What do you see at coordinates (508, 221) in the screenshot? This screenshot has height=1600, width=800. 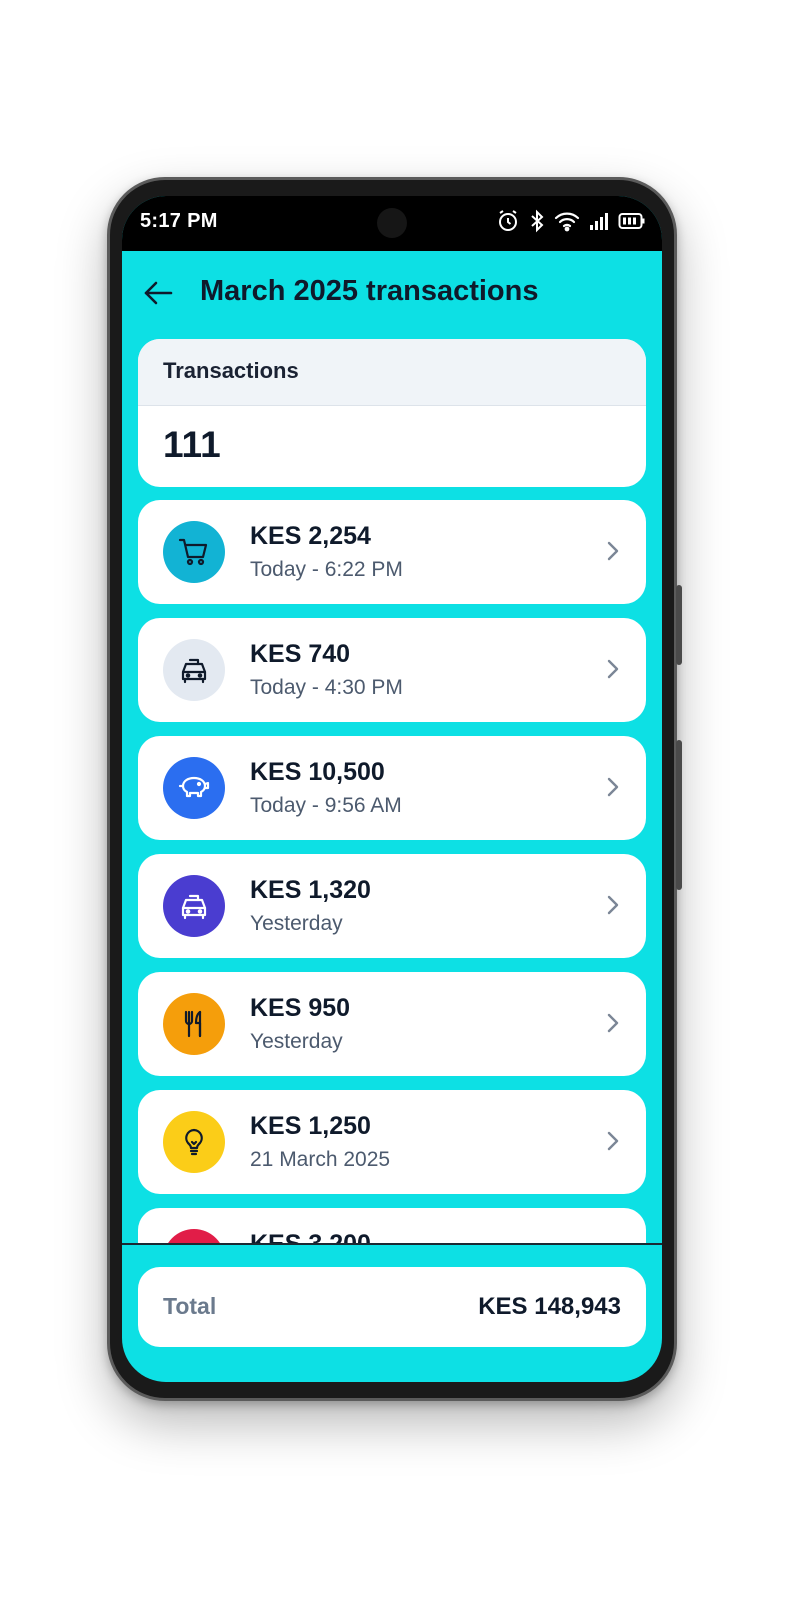 I see `alarm-icon` at bounding box center [508, 221].